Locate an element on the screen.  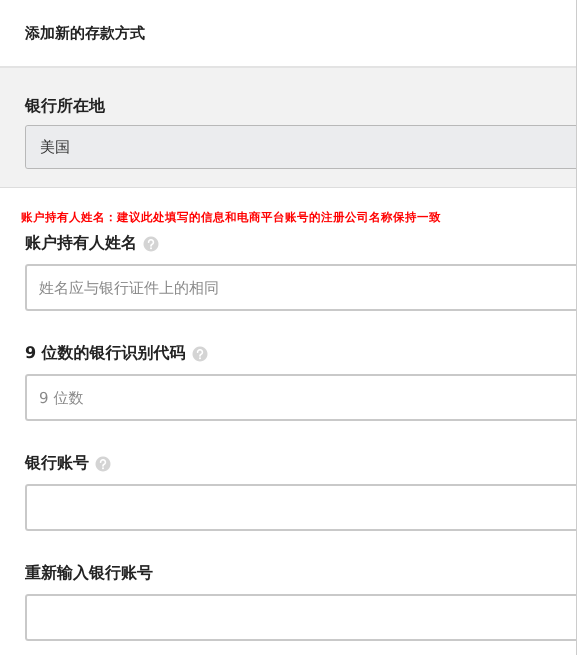
input-field: 9 位数 is located at coordinates (300, 397).